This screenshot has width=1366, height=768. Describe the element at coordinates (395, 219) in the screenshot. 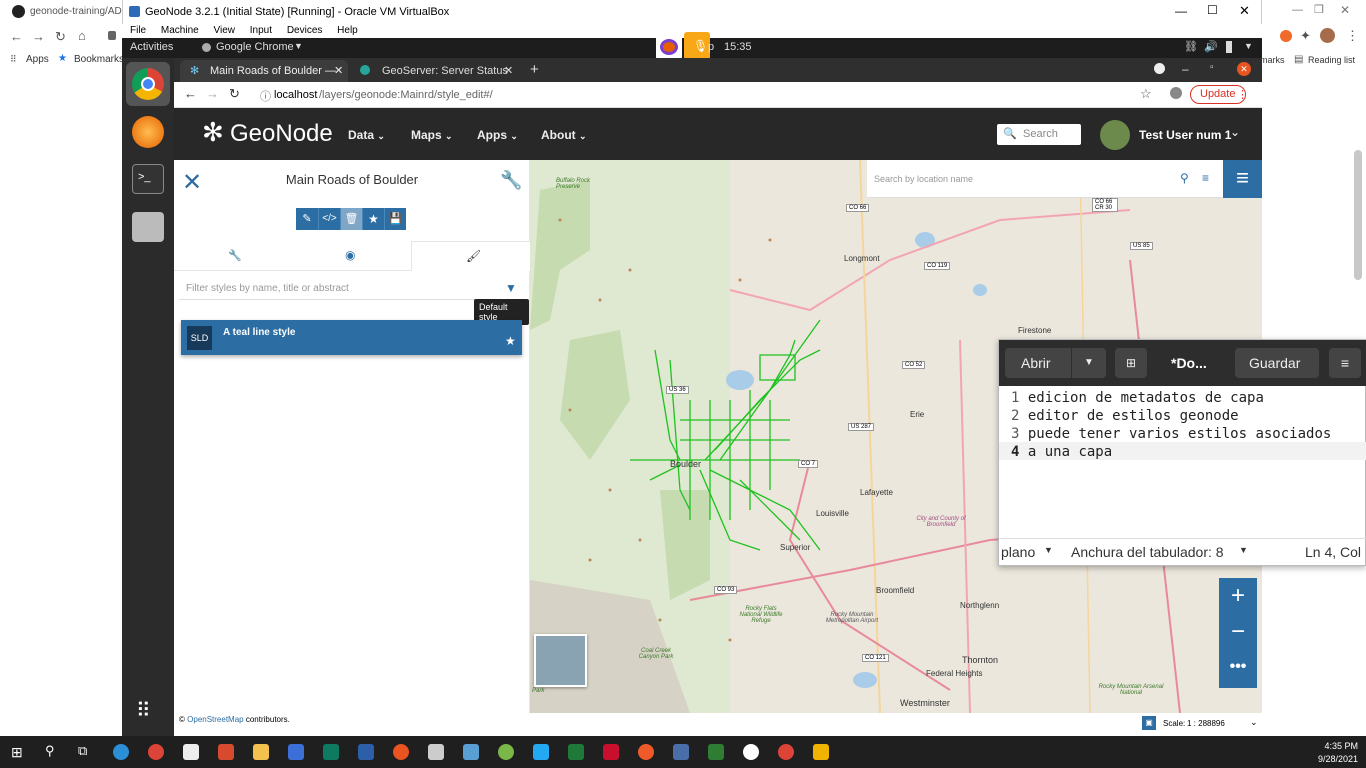

I see `save-icon: 💾` at that location.